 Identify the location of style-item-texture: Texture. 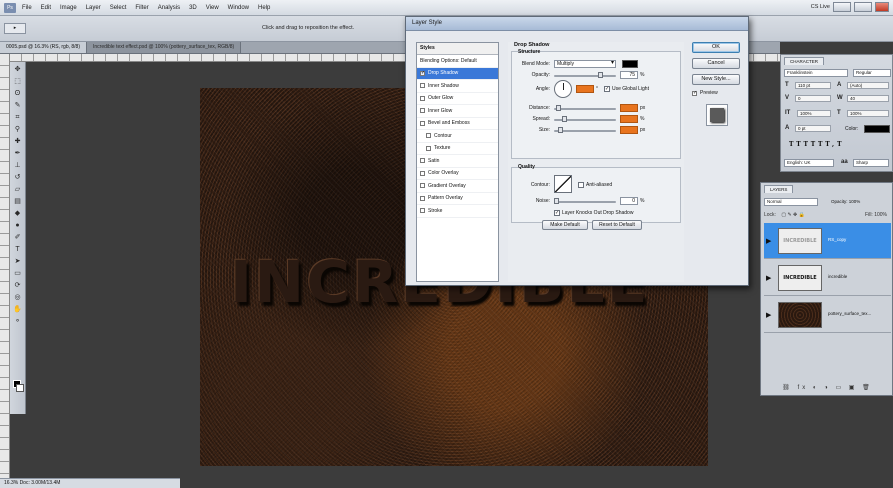
(457, 149).